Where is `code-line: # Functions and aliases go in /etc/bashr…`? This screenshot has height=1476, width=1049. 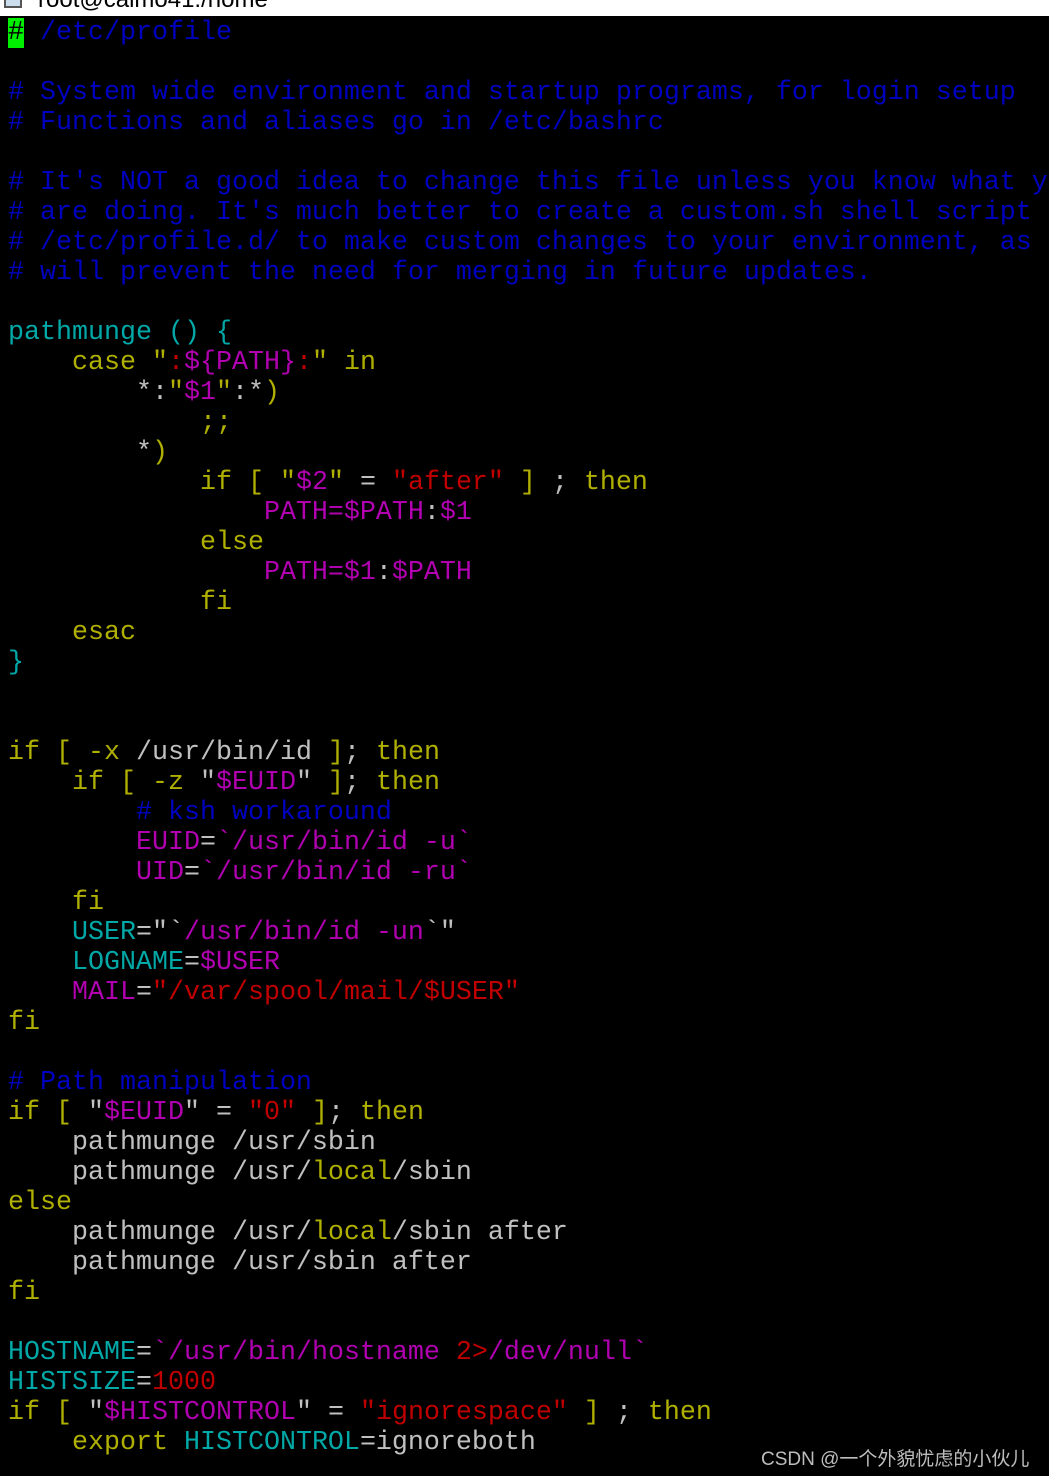 code-line: # Functions and aliases go in /etc/bashr… is located at coordinates (528, 123).